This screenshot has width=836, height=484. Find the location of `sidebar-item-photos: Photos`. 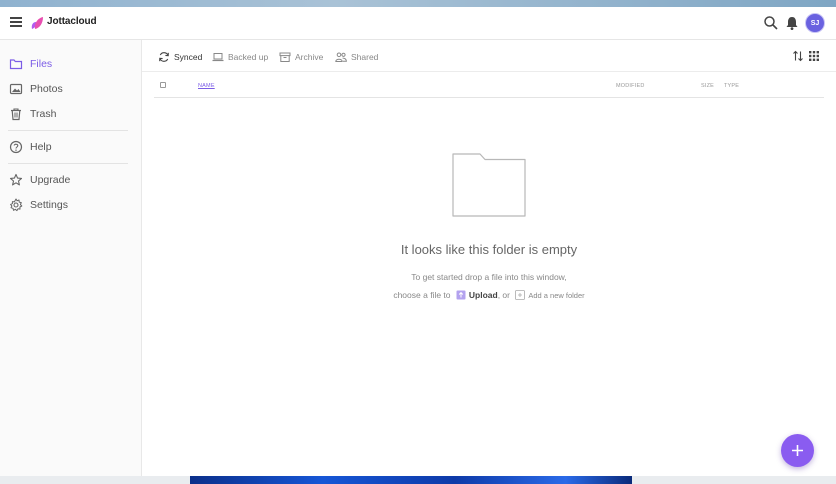

sidebar-item-photos: Photos is located at coordinates (71, 89).